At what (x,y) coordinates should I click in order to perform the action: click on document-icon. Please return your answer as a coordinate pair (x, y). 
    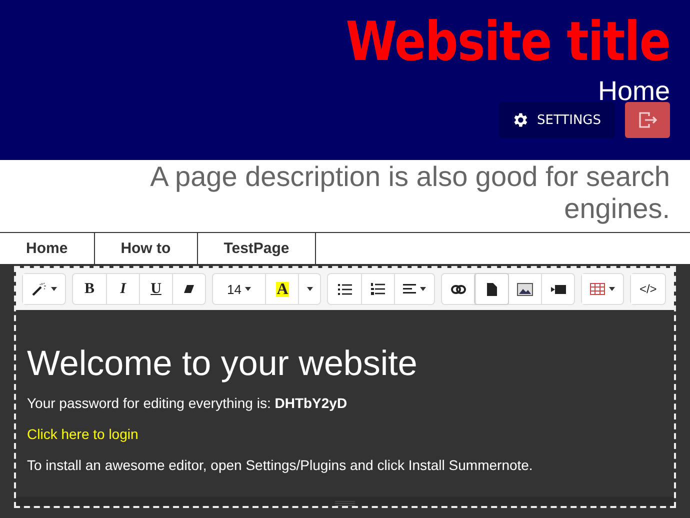
    Looking at the image, I should click on (492, 289).